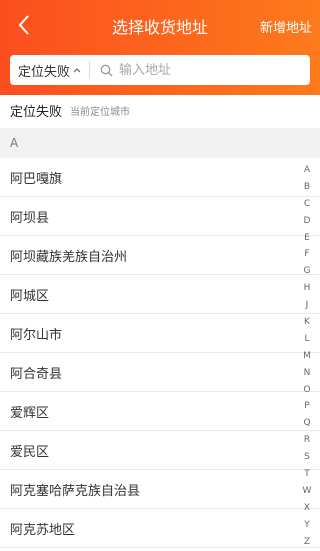 The height and width of the screenshot is (551, 320). What do you see at coordinates (160, 372) in the screenshot?
I see `list-item: 阿合奇县` at bounding box center [160, 372].